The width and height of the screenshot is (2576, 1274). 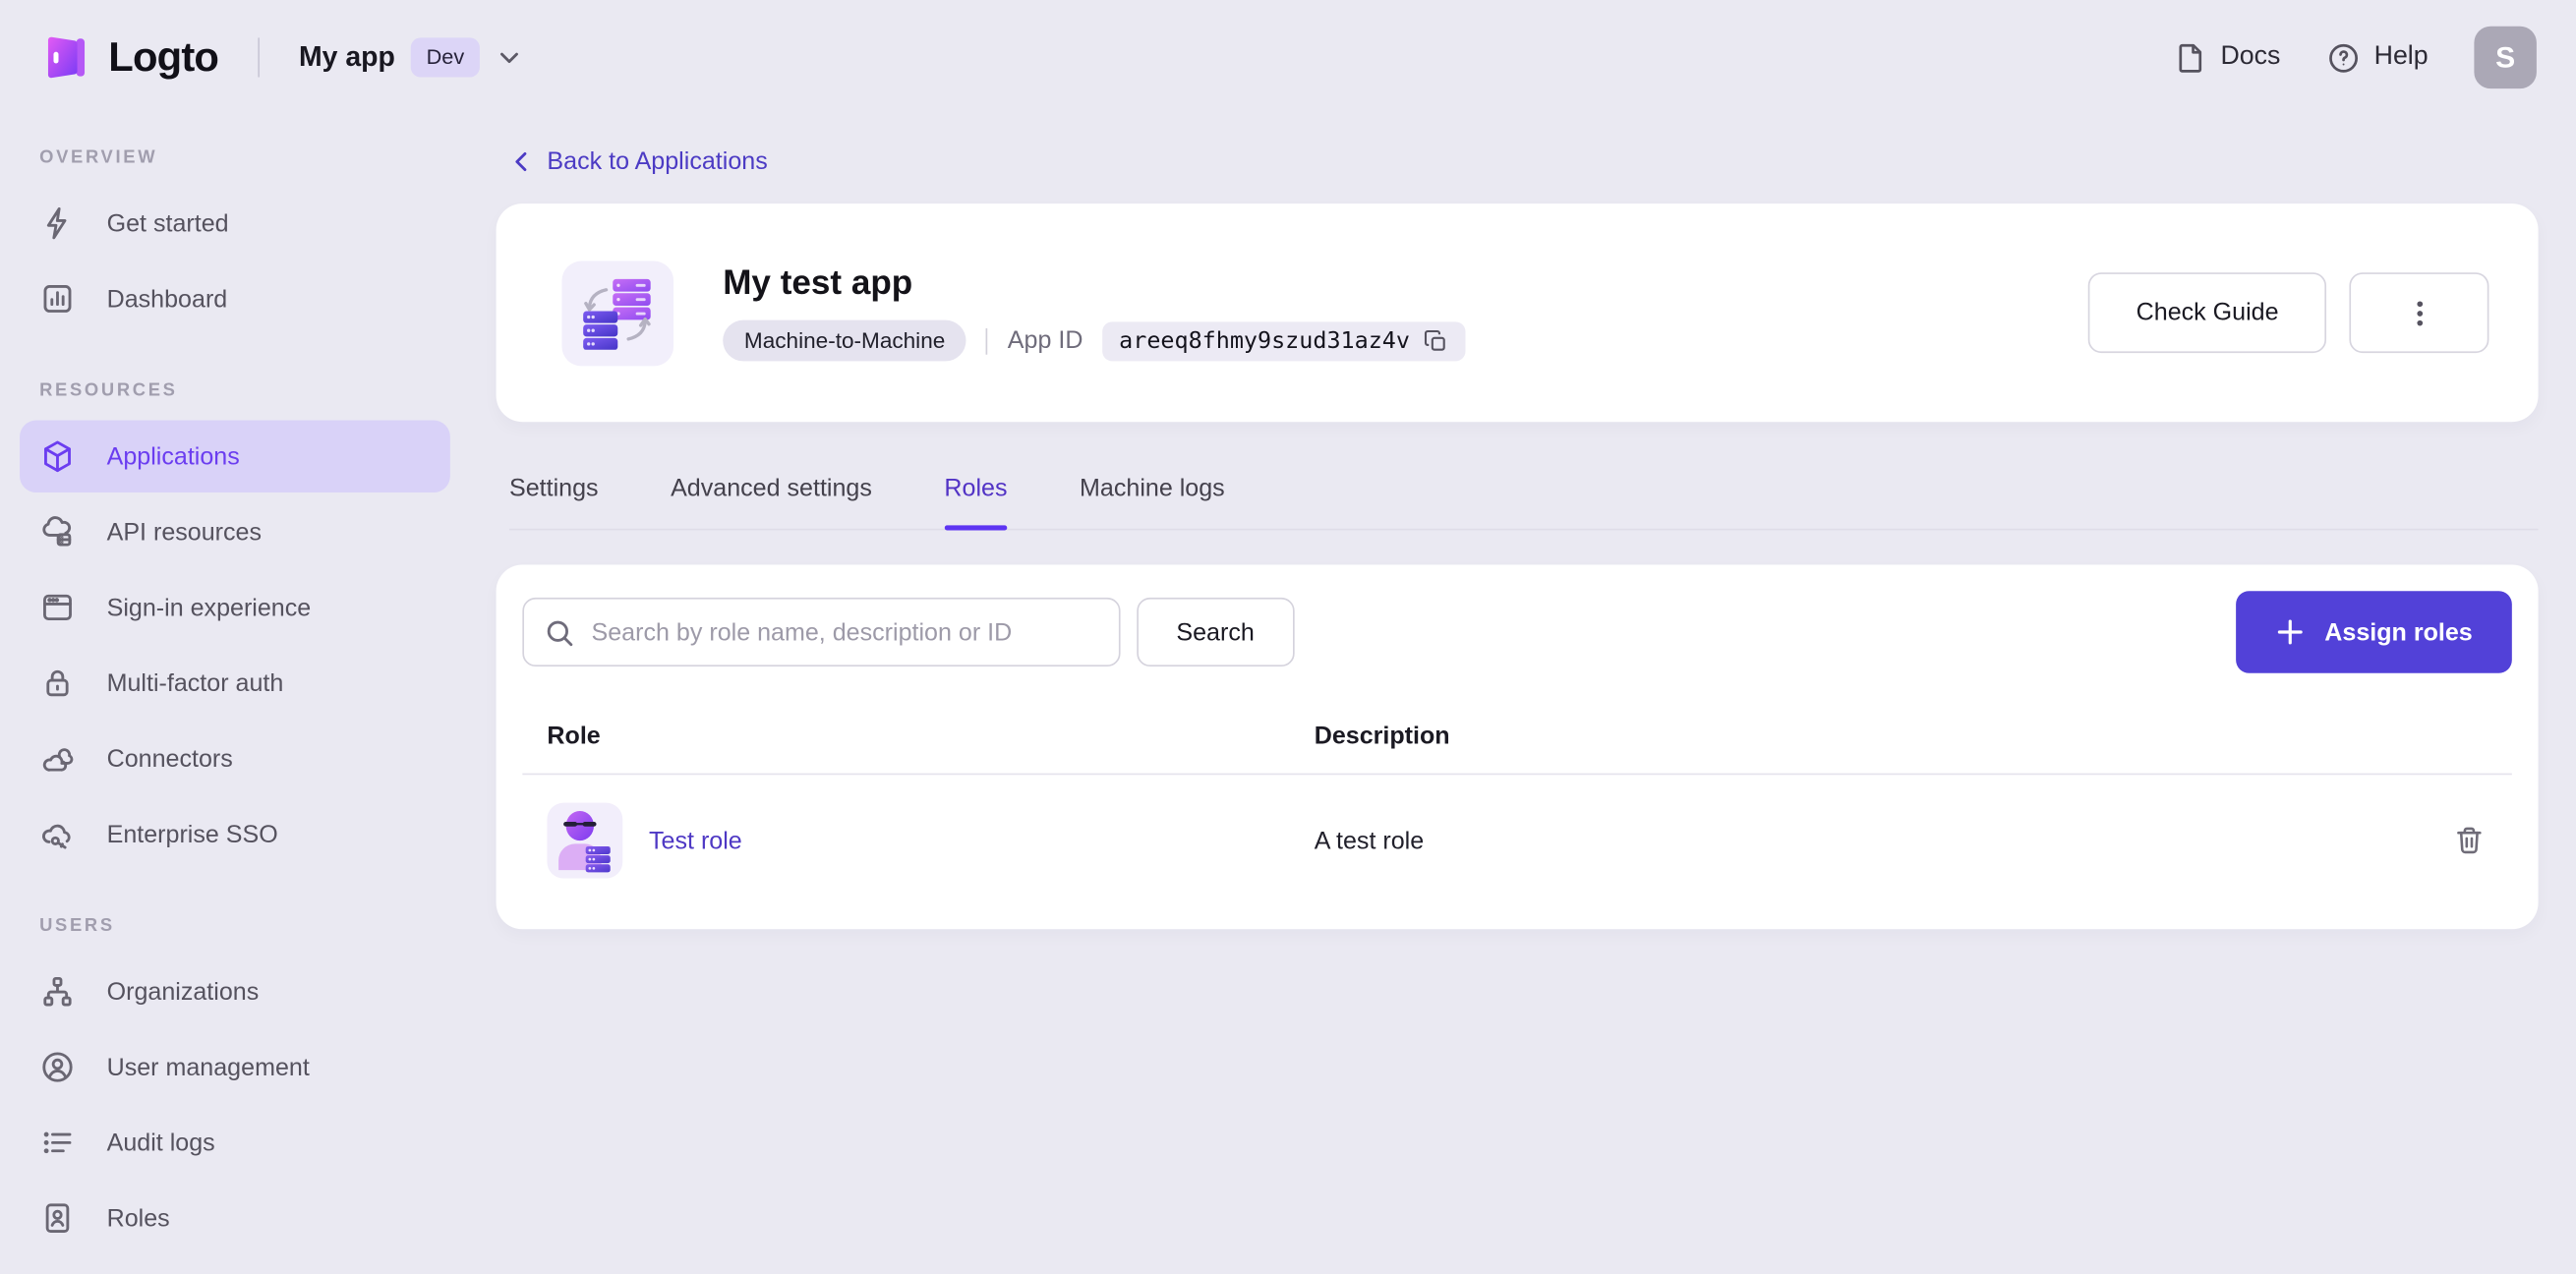 I want to click on app-id-chip: areeq8fhmy9szud31az4v, so click(x=1284, y=340).